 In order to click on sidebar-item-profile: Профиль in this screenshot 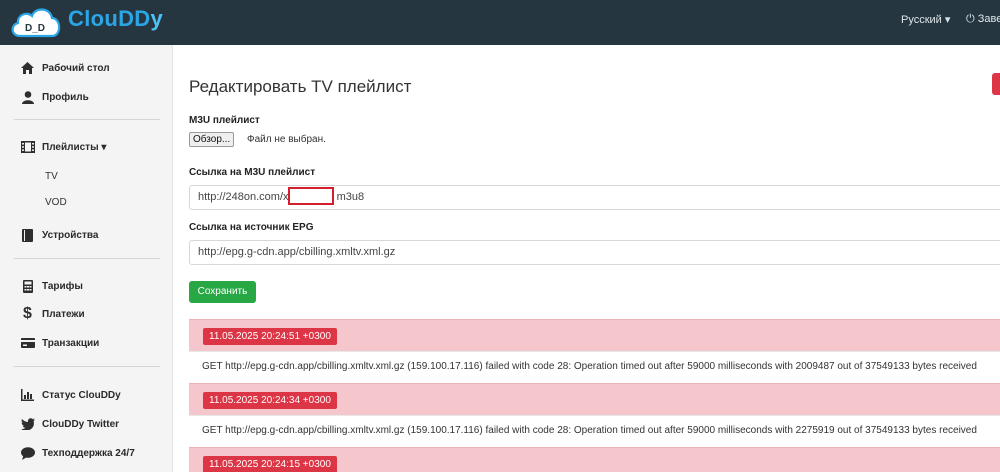, I will do `click(54, 97)`.